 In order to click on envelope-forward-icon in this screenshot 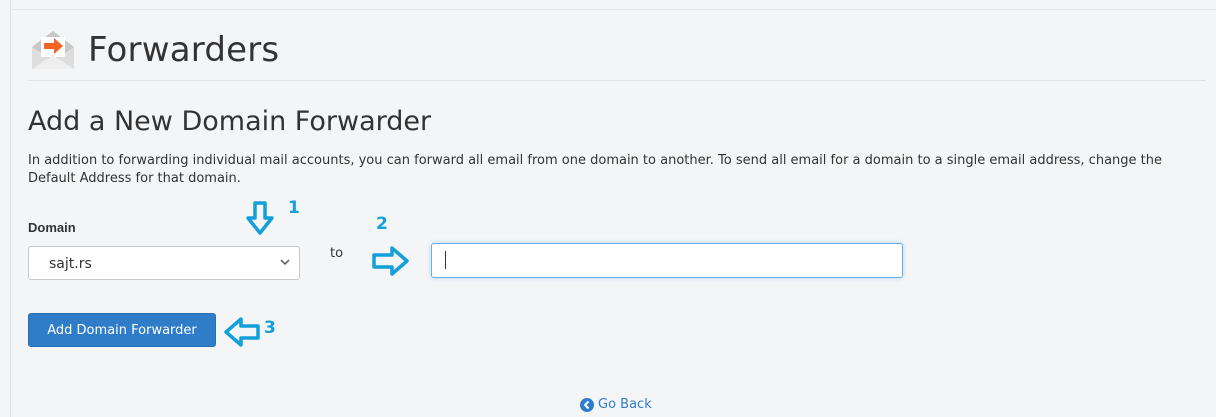, I will do `click(53, 50)`.